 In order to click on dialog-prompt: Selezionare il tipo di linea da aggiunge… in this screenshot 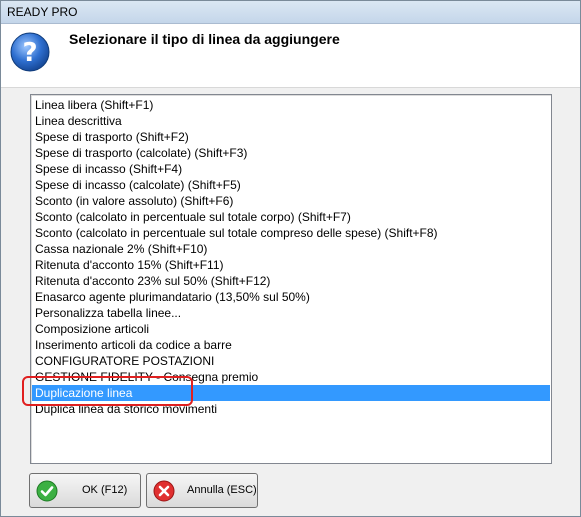, I will do `click(204, 39)`.